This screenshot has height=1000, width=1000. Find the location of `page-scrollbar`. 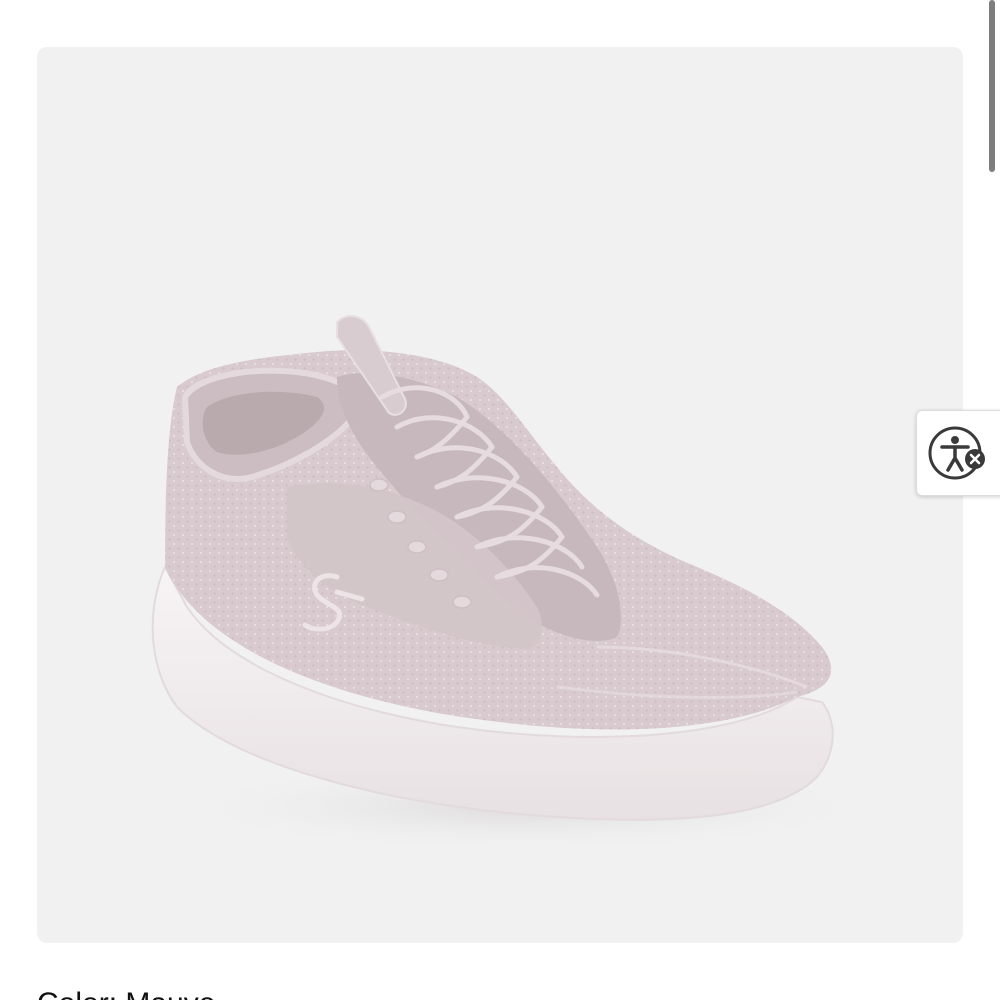

page-scrollbar is located at coordinates (992, 86).